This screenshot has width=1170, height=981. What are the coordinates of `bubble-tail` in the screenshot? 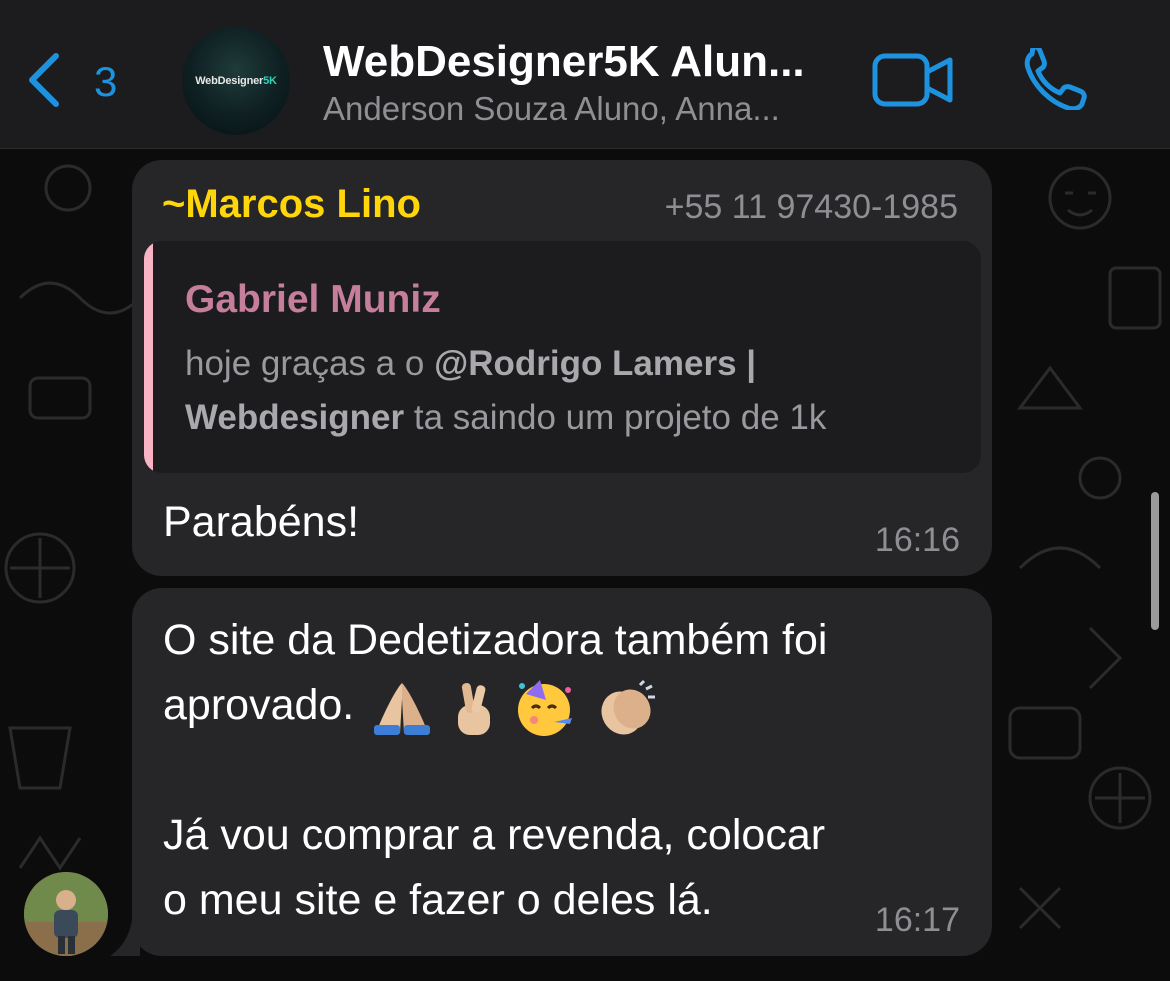 It's located at (125, 938).